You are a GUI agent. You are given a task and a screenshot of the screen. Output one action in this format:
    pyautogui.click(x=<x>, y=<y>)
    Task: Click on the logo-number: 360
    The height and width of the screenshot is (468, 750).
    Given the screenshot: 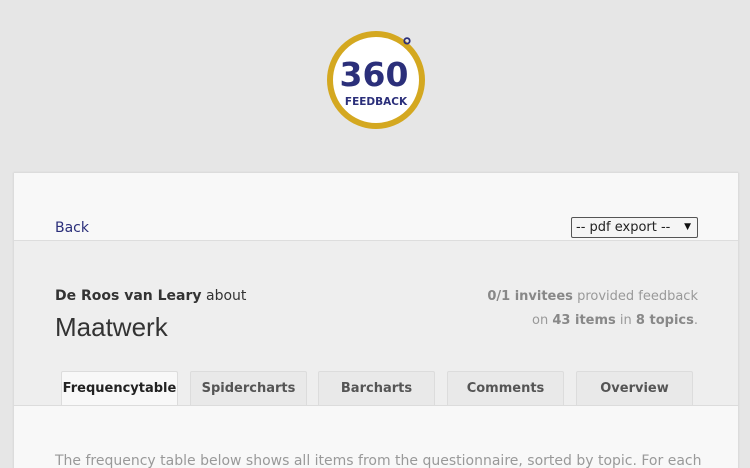 What is the action you would take?
    pyautogui.click(x=374, y=74)
    